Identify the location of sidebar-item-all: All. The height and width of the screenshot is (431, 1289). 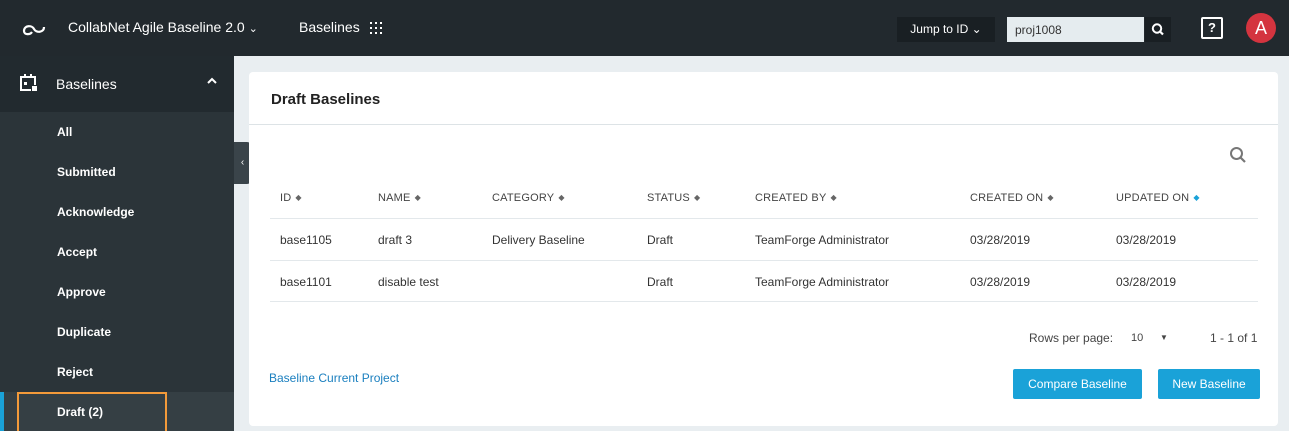
(117, 132).